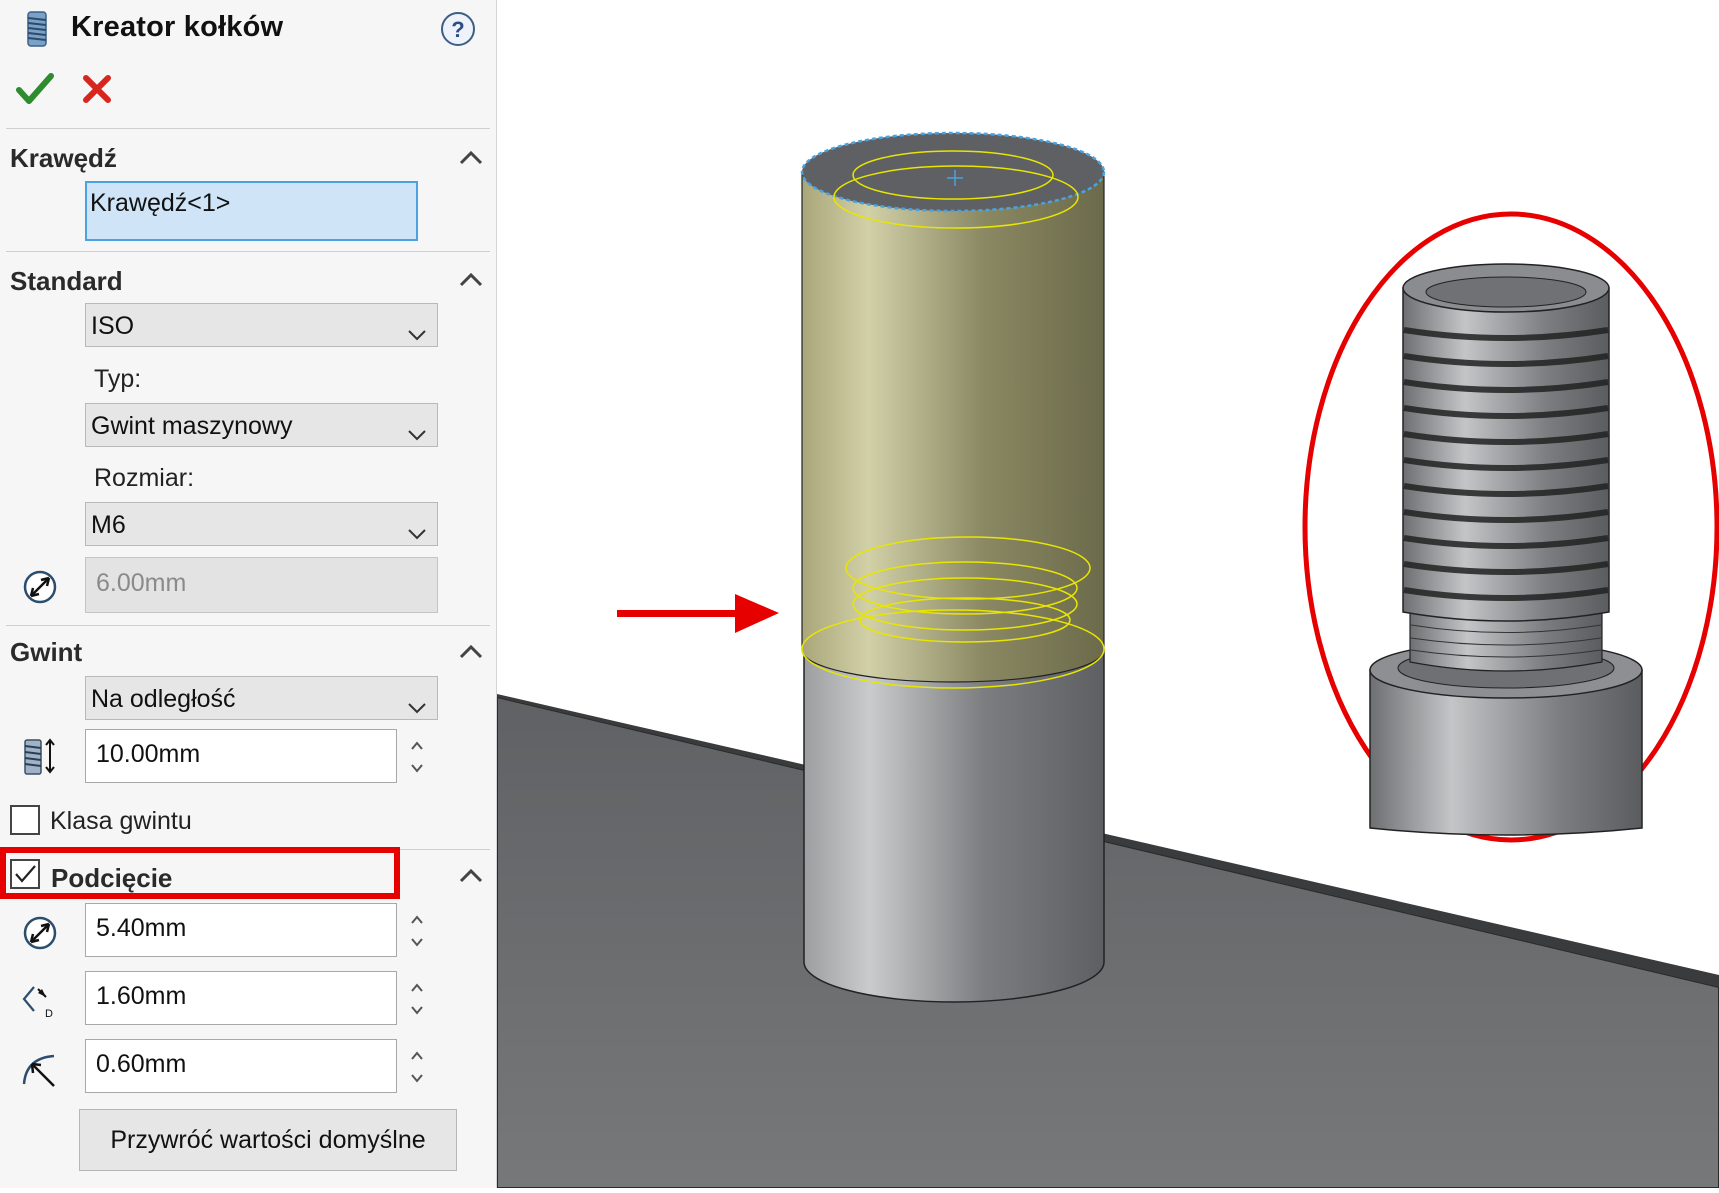  Describe the element at coordinates (108, 525) in the screenshot. I see `size-select-value: M6` at that location.